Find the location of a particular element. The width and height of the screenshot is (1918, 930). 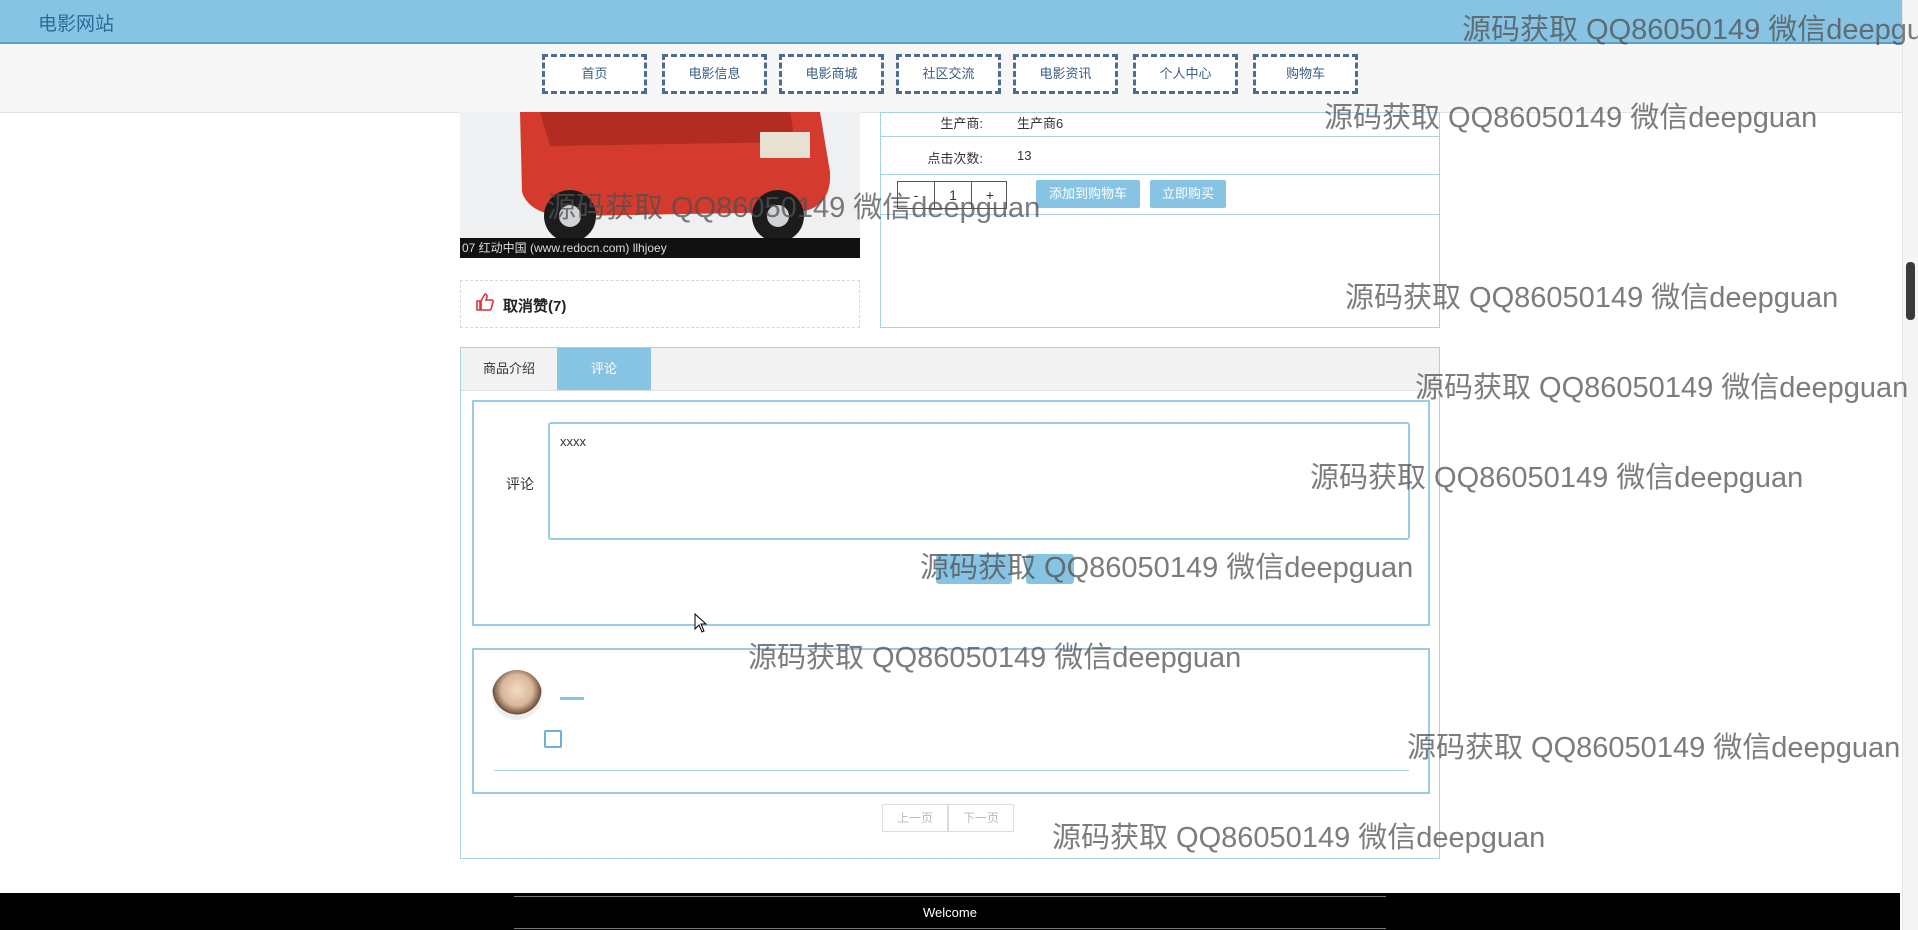

main-nav: 首页 电影信息 电影商城 社区交流 电影资讯 个人中心 购物车 is located at coordinates (959, 78).